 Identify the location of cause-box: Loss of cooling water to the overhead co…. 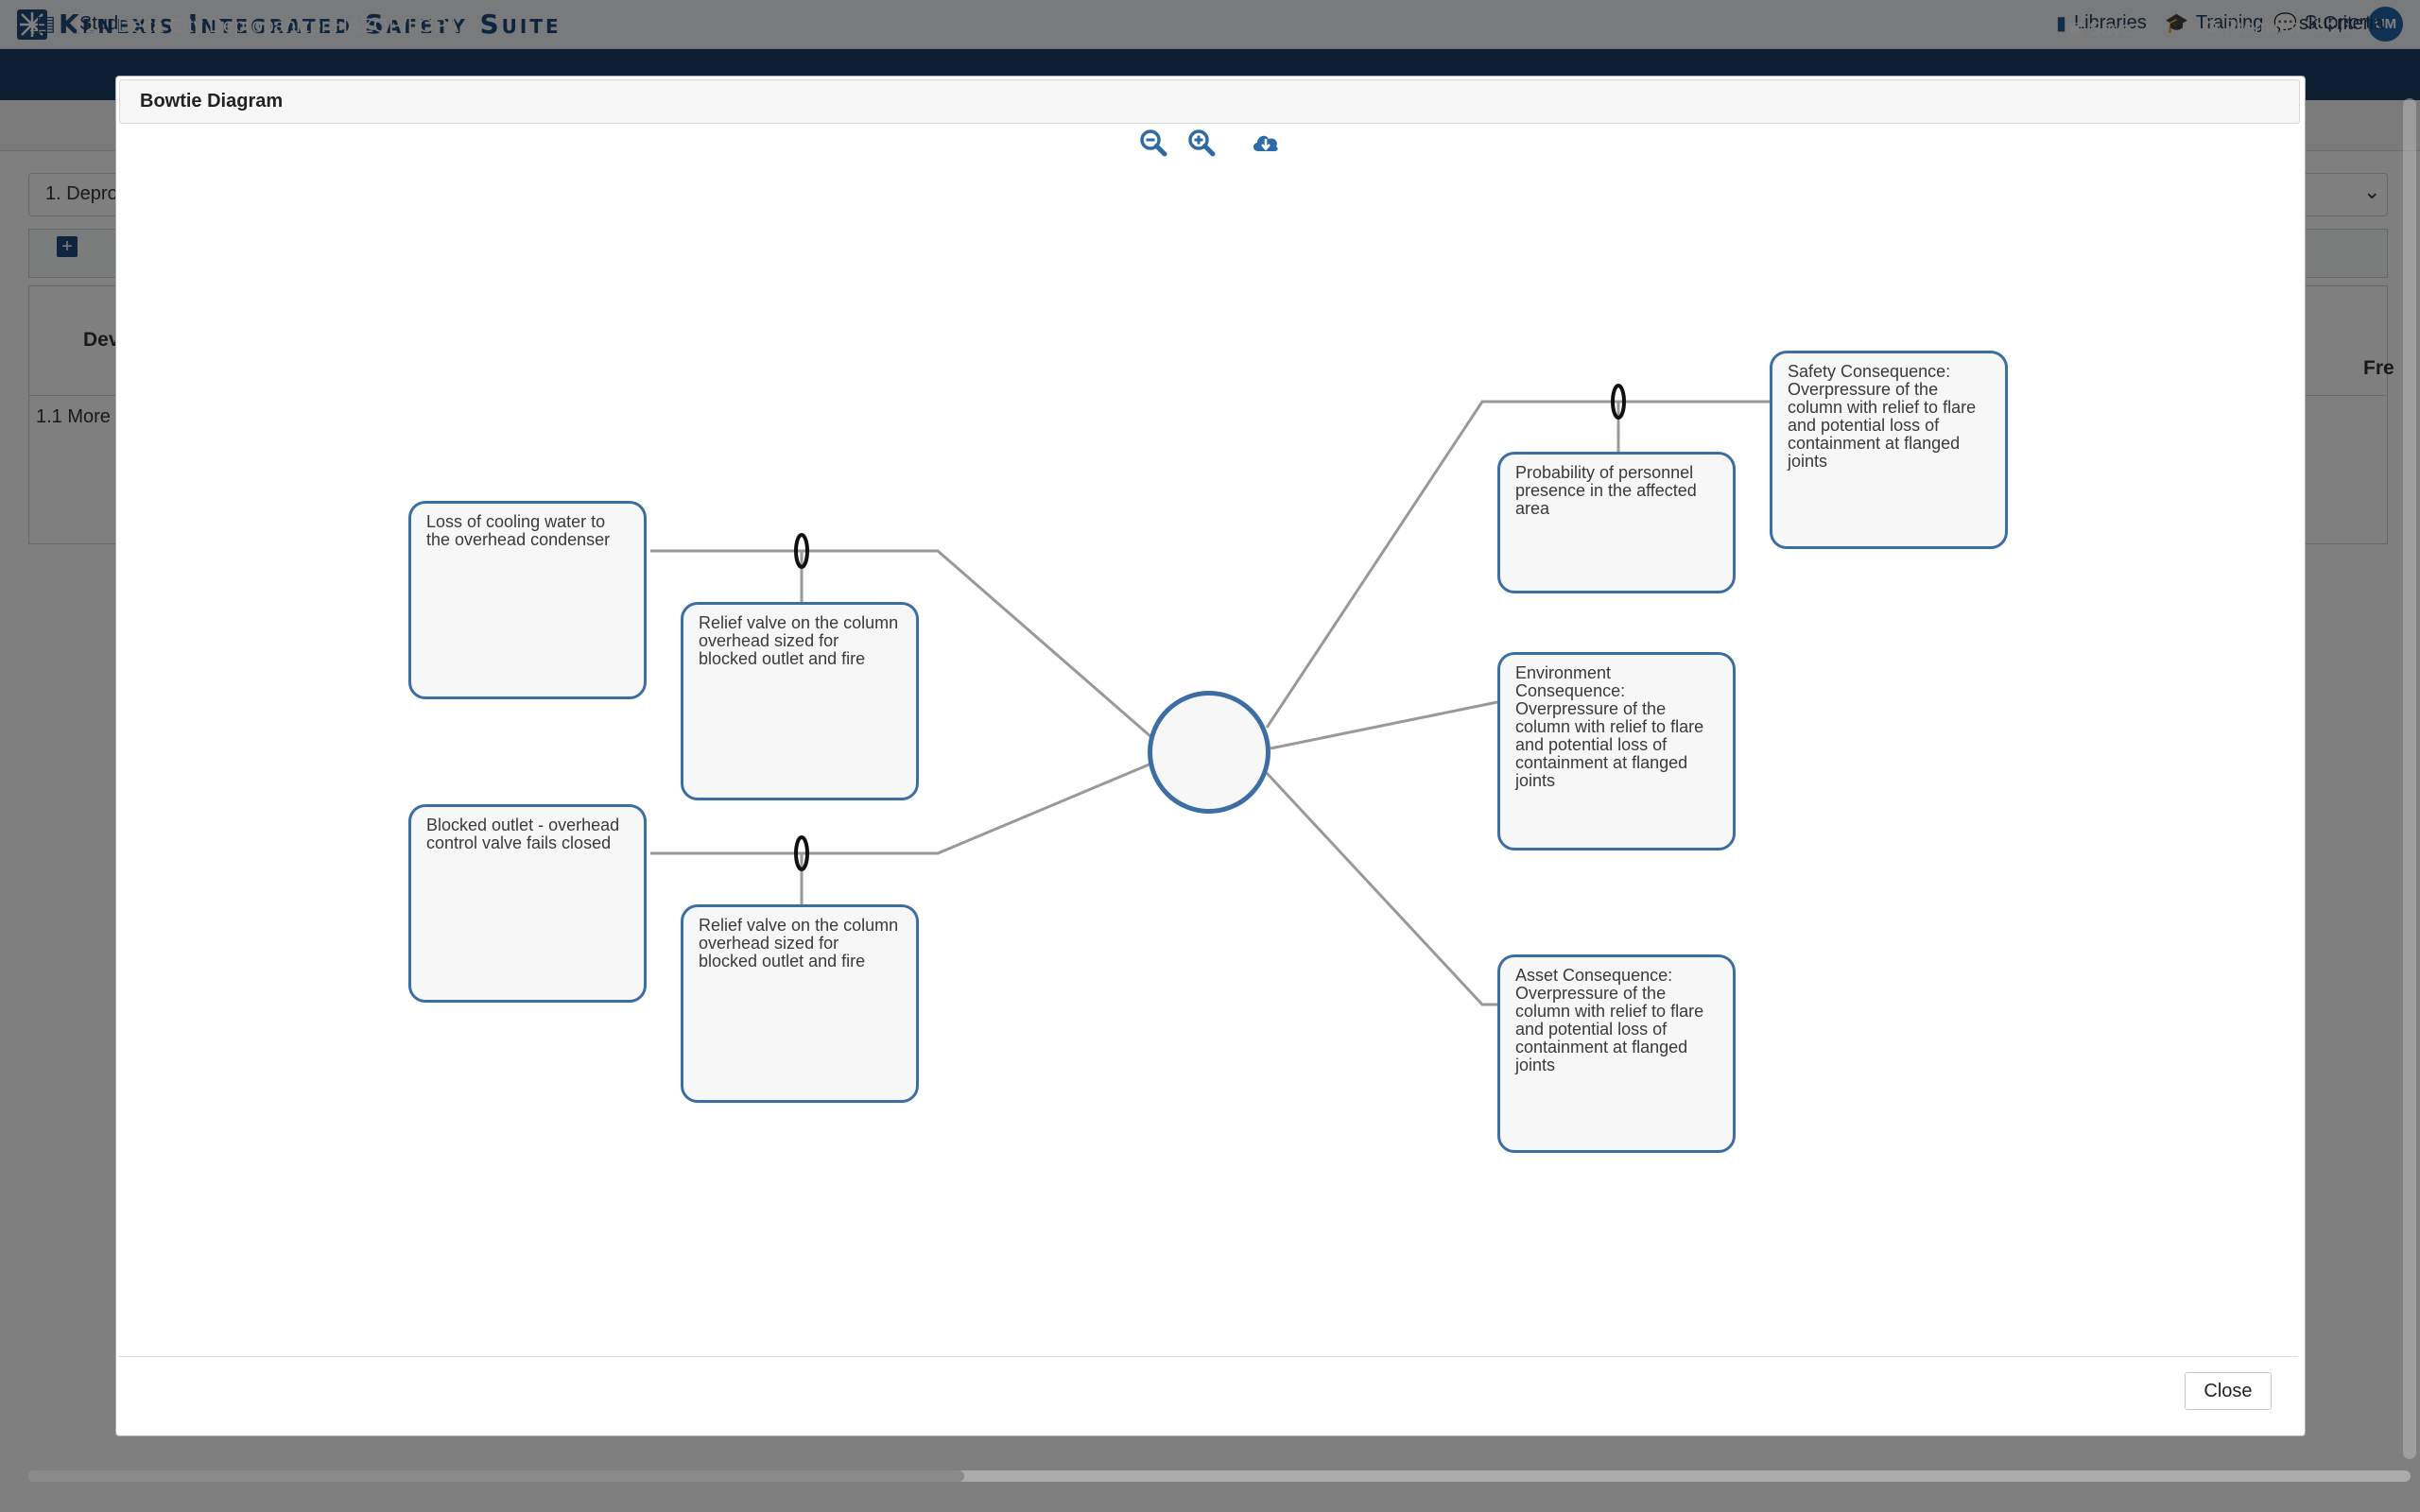
(527, 600).